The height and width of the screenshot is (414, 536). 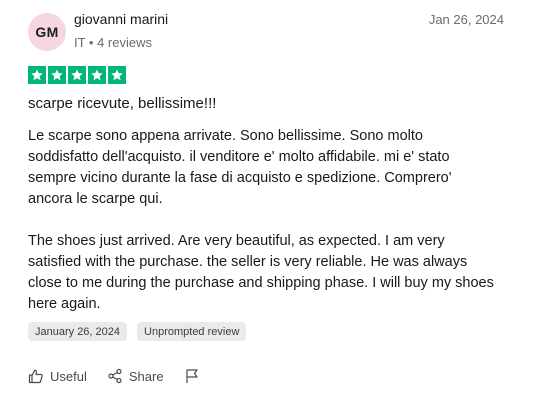 I want to click on reviewer-meta: IT • 4 reviews, so click(x=113, y=42).